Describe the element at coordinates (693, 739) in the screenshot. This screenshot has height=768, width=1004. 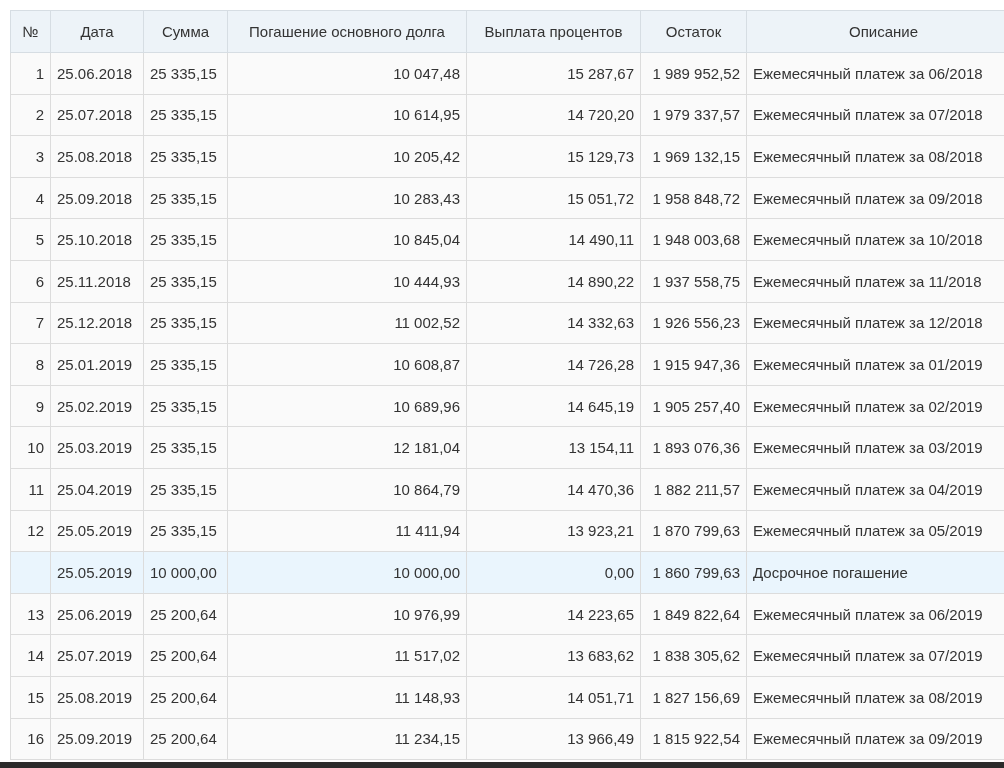
I see `table-cell: 1 815 922,54` at that location.